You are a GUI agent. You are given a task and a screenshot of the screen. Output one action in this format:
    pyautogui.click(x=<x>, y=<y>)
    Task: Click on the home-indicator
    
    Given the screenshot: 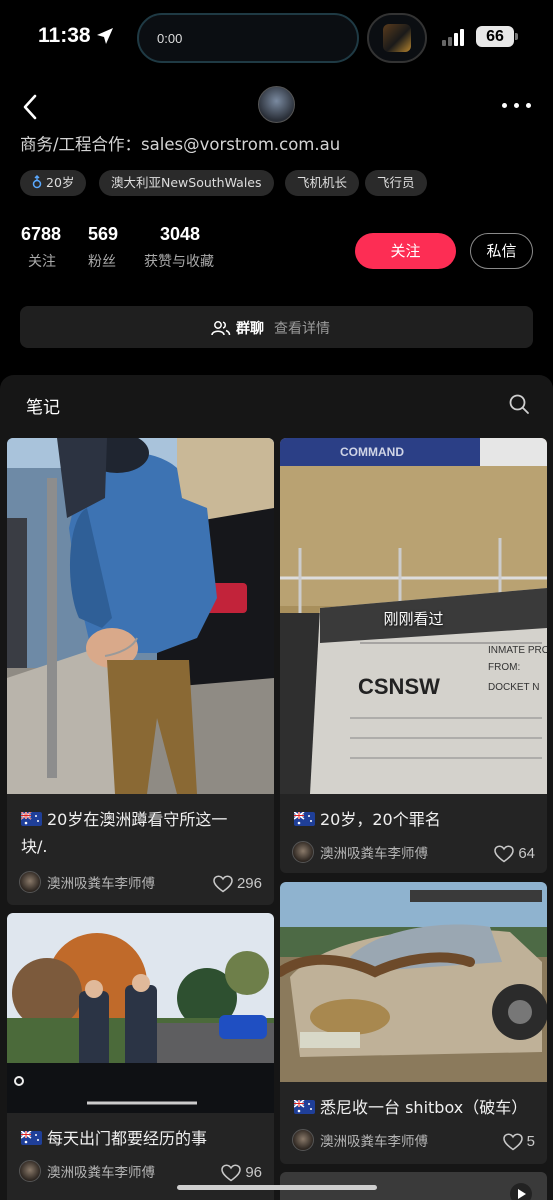 What is the action you would take?
    pyautogui.click(x=277, y=1187)
    